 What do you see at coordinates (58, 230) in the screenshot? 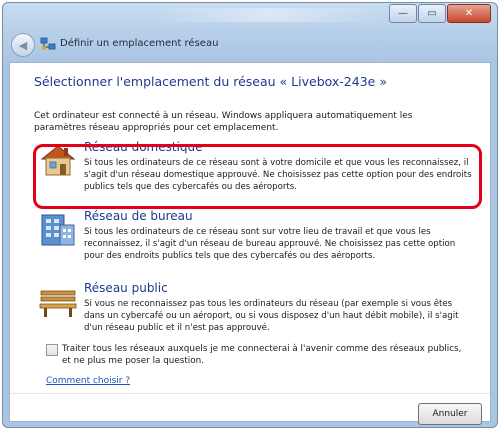
I see `office-building-icon` at bounding box center [58, 230].